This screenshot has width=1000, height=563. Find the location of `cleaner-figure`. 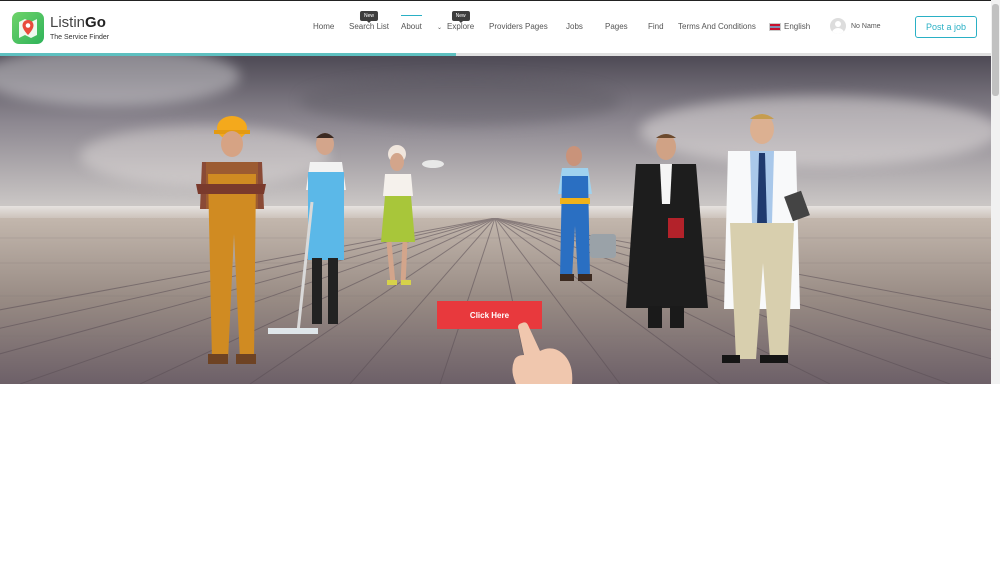

cleaner-figure is located at coordinates (307, 233).